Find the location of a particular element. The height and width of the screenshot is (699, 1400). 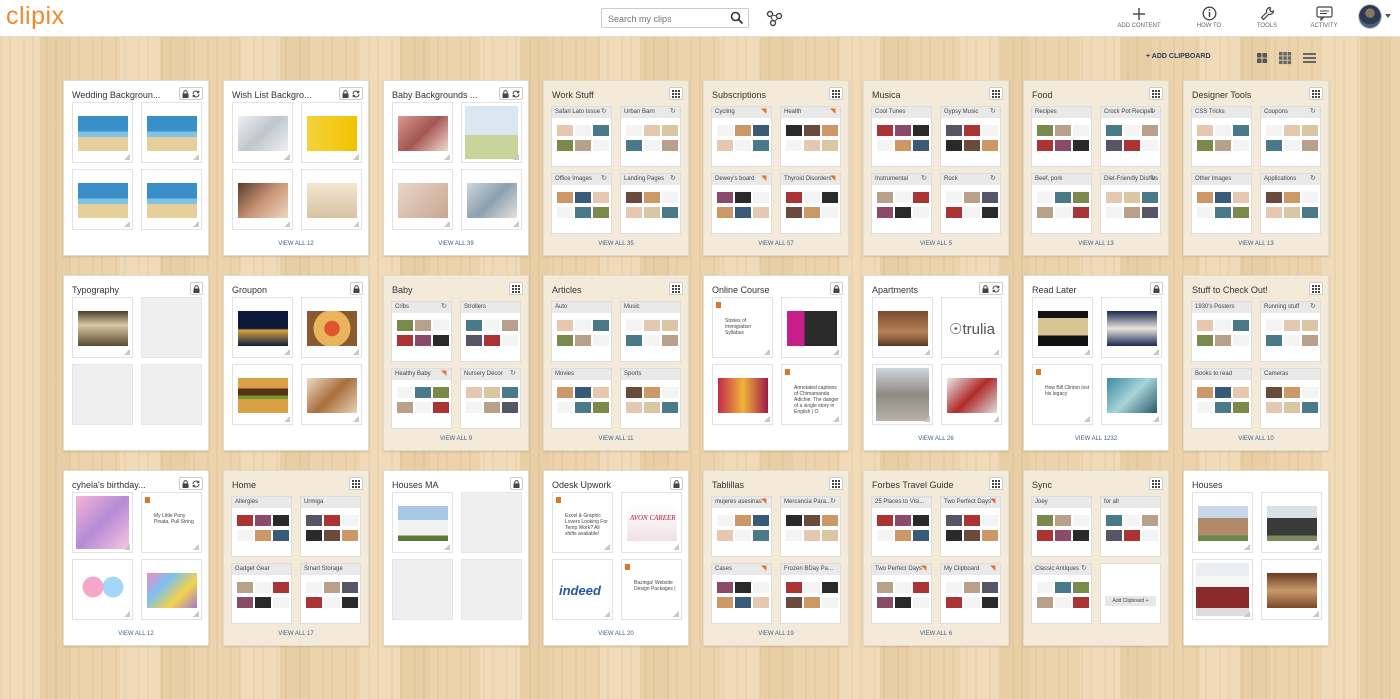

clipboard-card: Wish List Backgro... VIEW ALL 12 is located at coordinates (296, 168).